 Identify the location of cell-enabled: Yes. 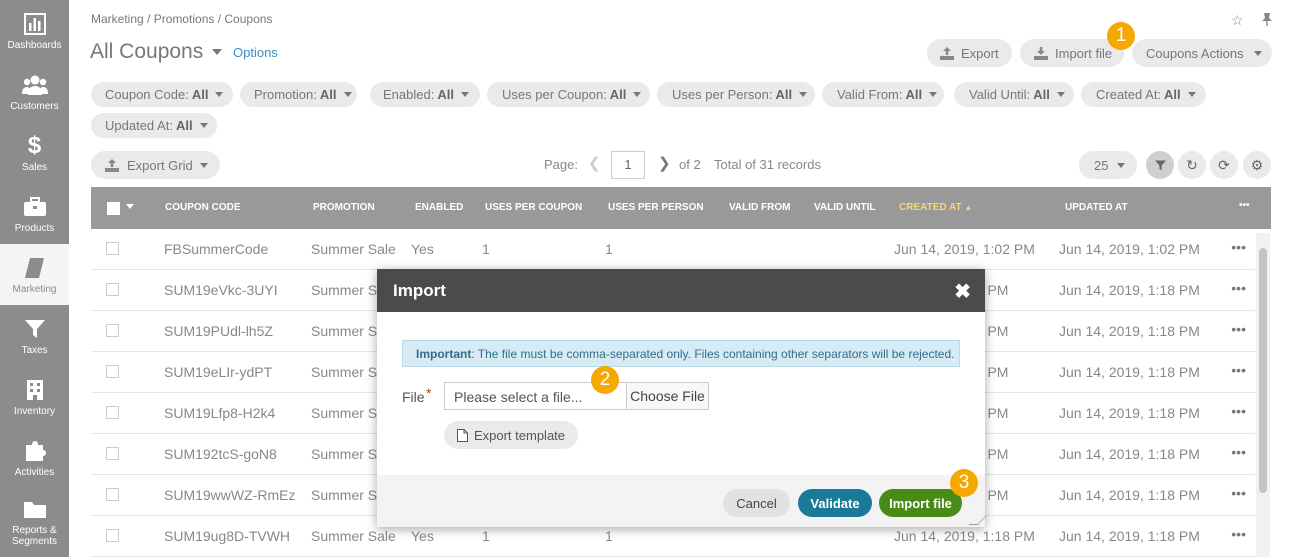
(422, 536).